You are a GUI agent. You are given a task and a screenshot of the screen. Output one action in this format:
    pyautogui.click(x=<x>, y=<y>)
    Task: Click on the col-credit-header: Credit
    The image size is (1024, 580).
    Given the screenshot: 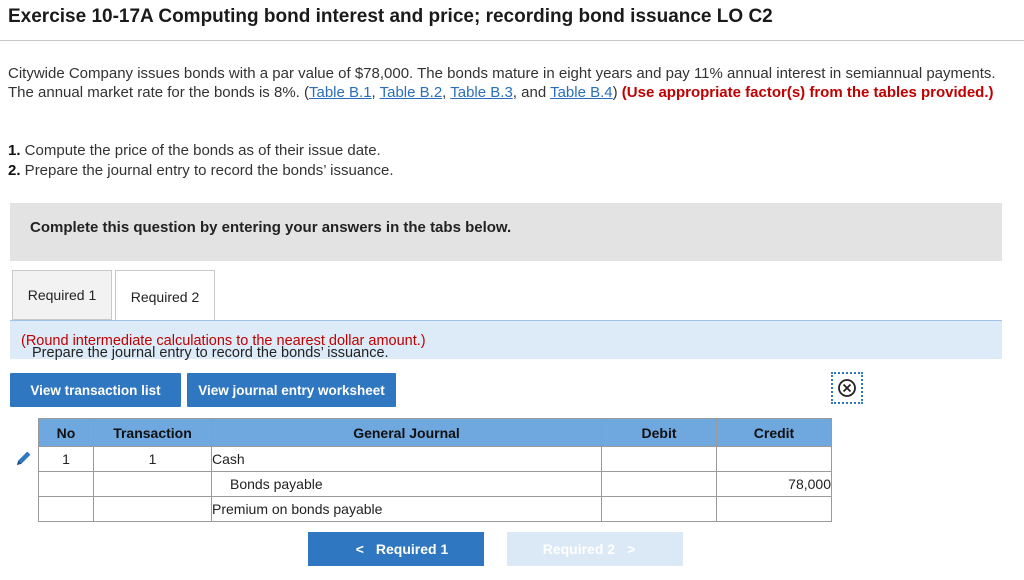 What is the action you would take?
    pyautogui.click(x=774, y=432)
    